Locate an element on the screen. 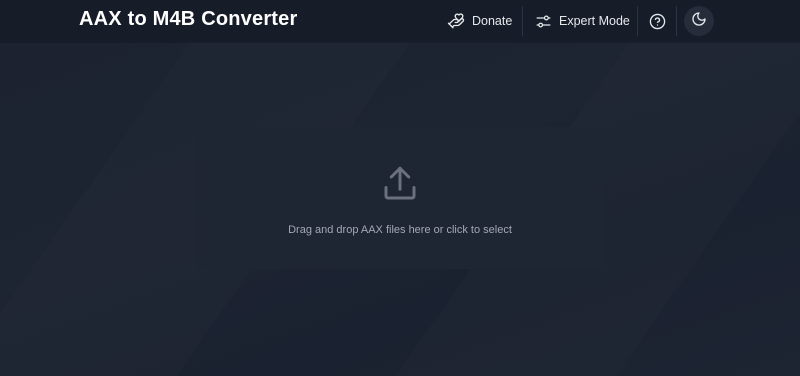  donate-button: Donate is located at coordinates (479, 21).